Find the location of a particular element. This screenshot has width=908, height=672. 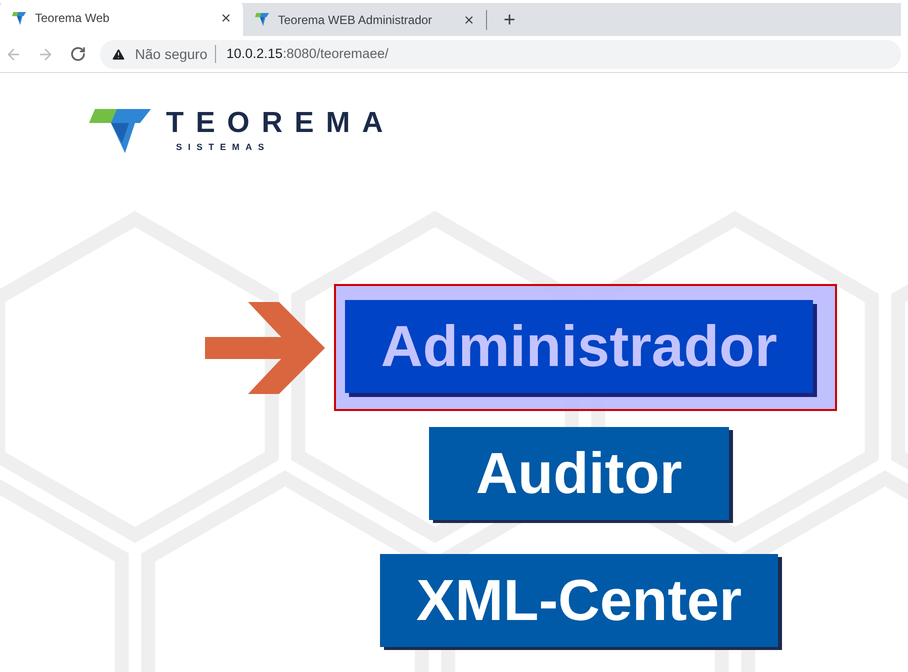

brand-name: TEOREMA is located at coordinates (280, 123).